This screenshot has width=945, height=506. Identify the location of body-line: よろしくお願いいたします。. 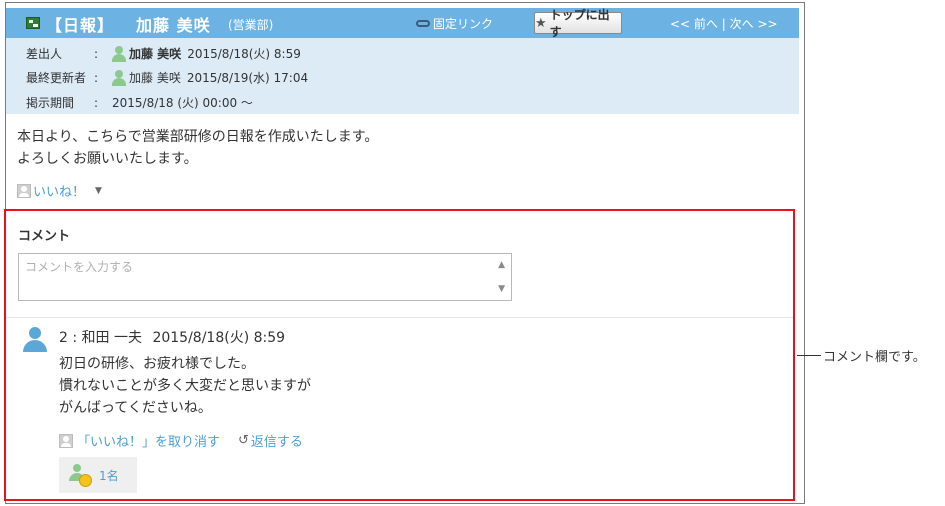
(107, 159).